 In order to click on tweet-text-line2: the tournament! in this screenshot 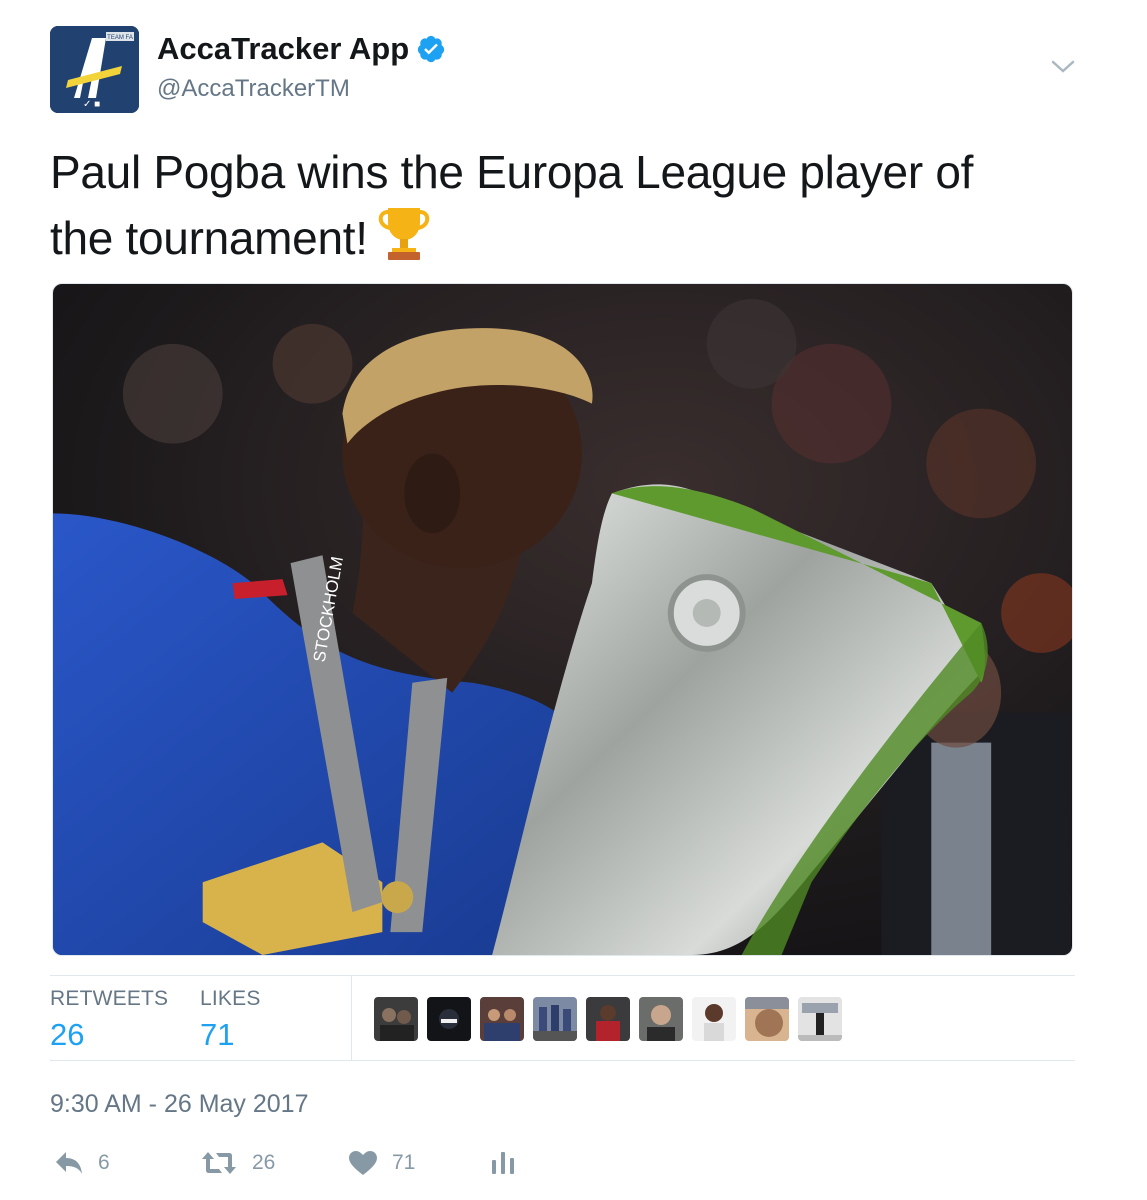, I will do `click(209, 238)`.